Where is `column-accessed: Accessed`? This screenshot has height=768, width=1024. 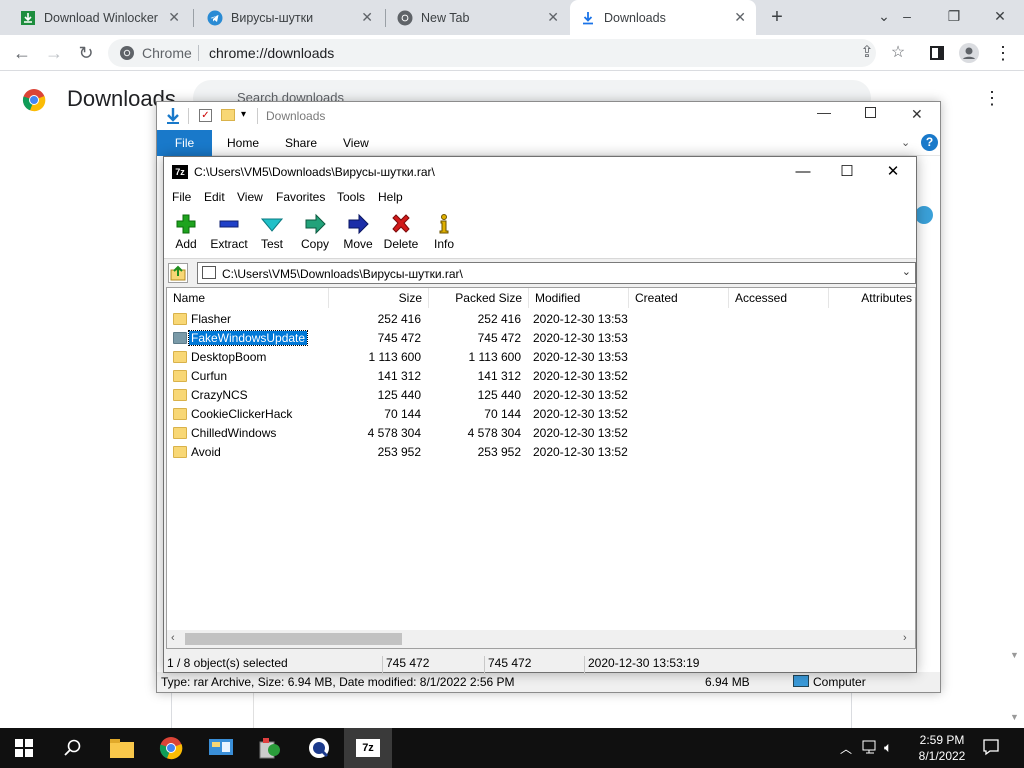
column-accessed: Accessed is located at coordinates (779, 298).